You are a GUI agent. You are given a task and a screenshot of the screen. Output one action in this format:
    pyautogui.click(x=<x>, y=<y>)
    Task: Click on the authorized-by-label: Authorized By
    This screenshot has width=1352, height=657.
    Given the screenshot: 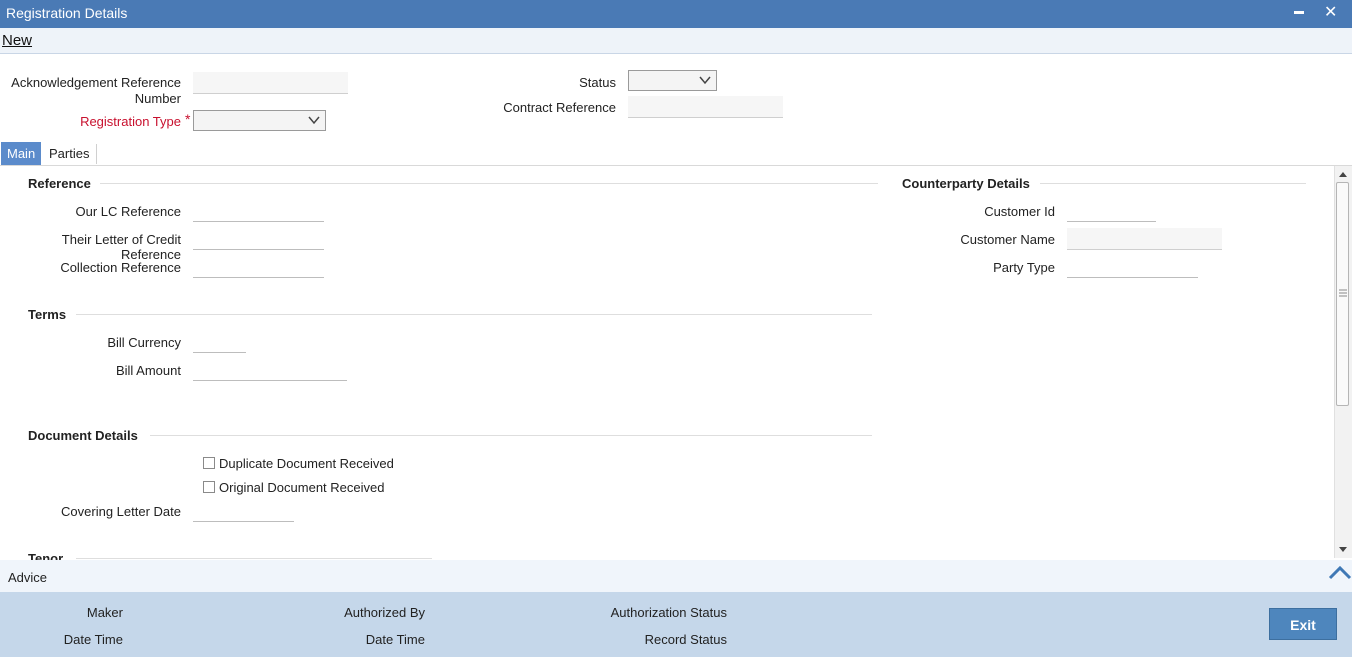 What is the action you would take?
    pyautogui.click(x=384, y=612)
    